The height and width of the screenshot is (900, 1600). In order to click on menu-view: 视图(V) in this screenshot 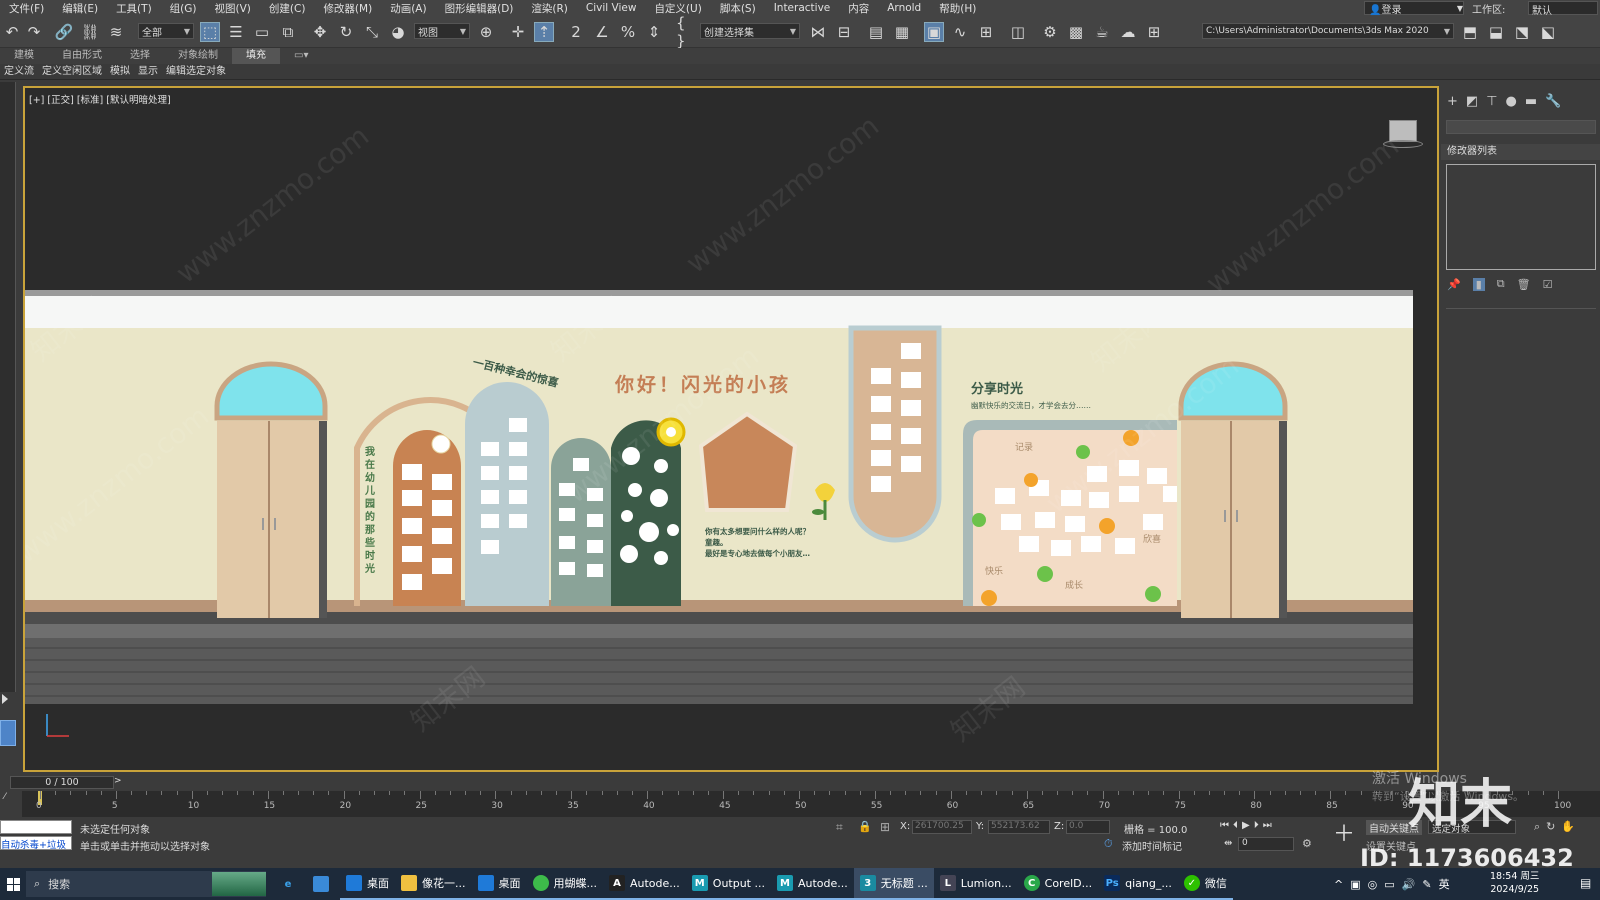, I will do `click(233, 8)`.